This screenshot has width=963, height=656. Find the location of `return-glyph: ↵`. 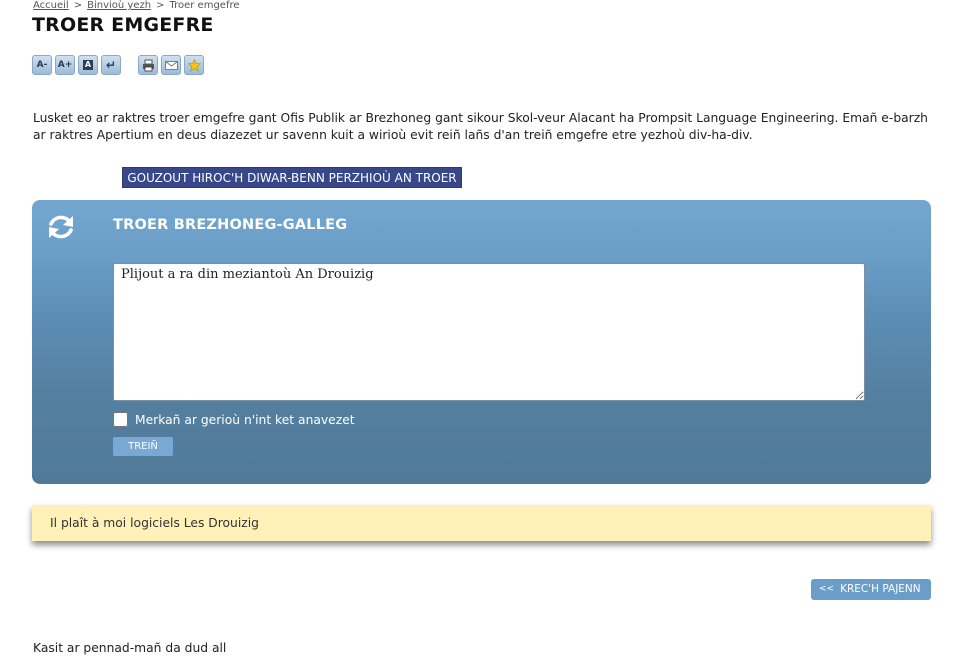

return-glyph: ↵ is located at coordinates (111, 65).